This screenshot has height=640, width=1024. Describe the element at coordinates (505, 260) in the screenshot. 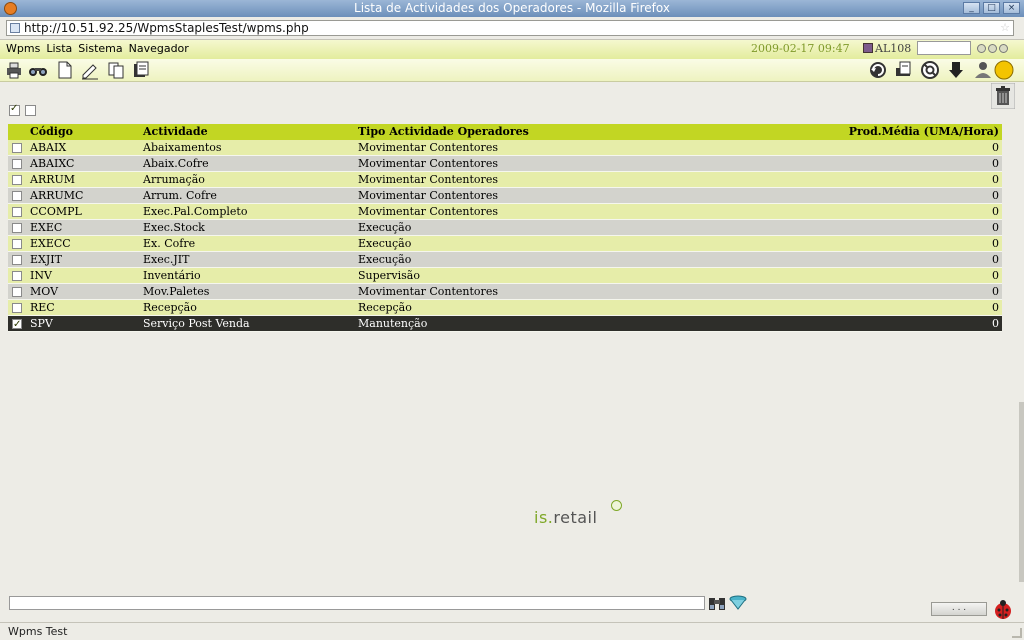

I see `table-row: EXJIT Exec.JIT Execução 0` at that location.